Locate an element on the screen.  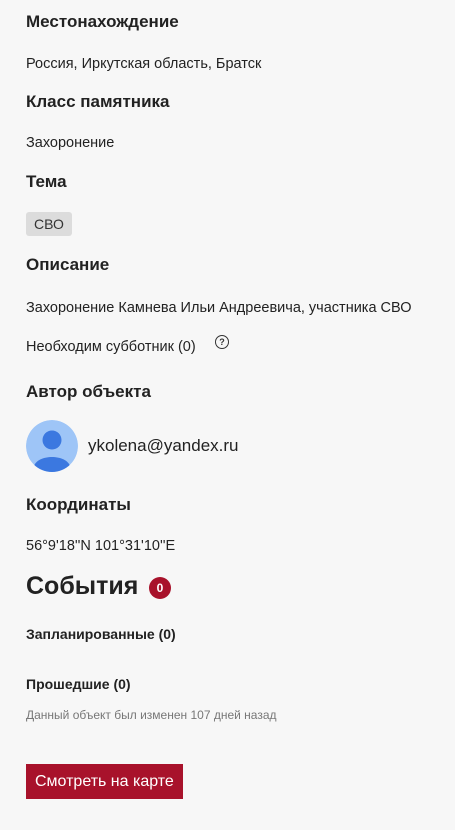
coordinates-heading: Координаты is located at coordinates (78, 504).